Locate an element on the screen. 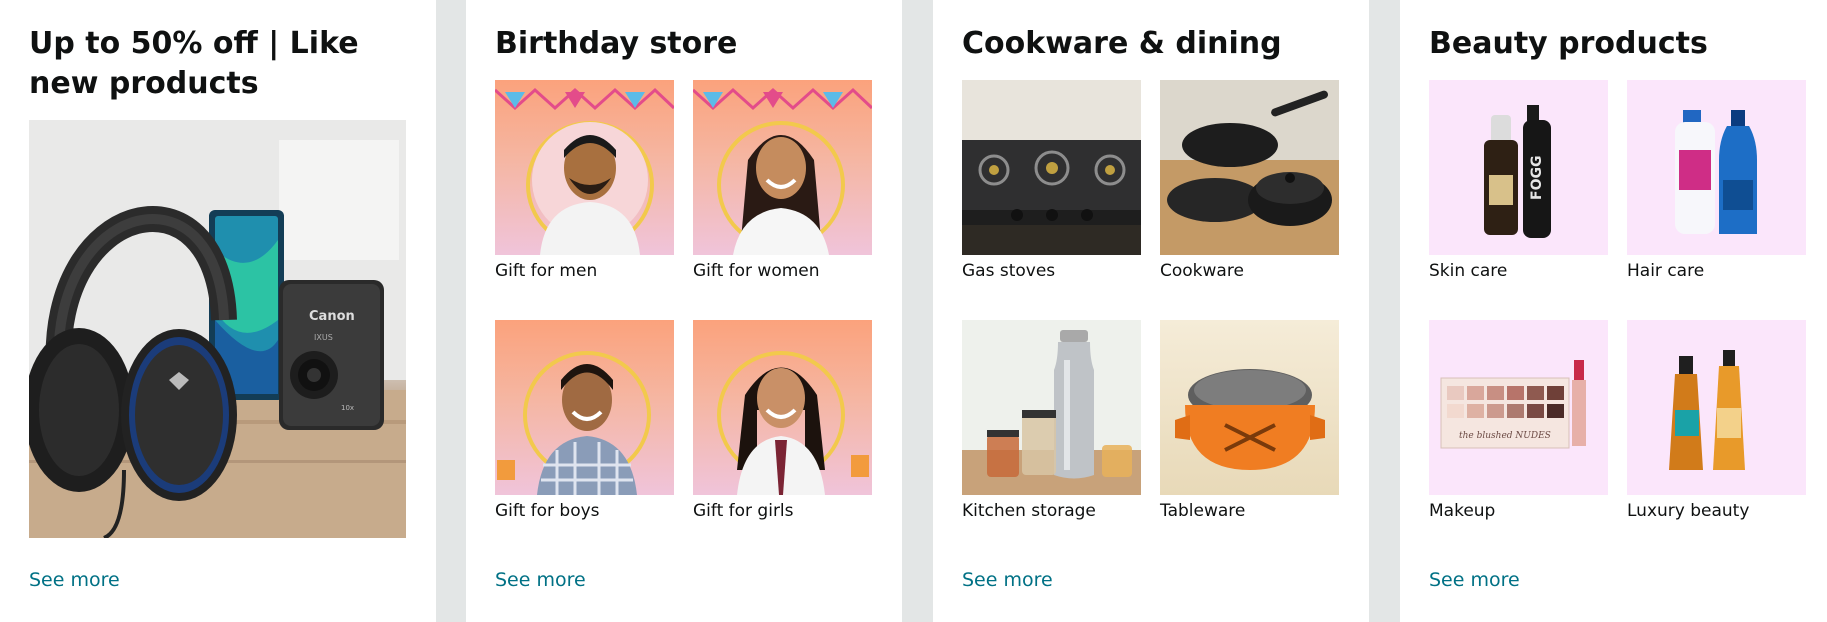 This screenshot has width=1827, height=622. makeup-image: the blushed NUDES is located at coordinates (1518, 407).